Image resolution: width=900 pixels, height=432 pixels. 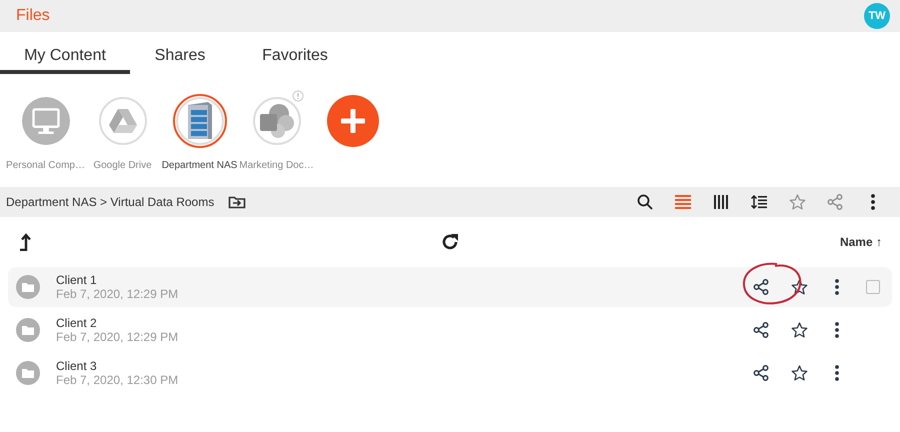 What do you see at coordinates (295, 57) in the screenshot?
I see `tab: Favorites` at bounding box center [295, 57].